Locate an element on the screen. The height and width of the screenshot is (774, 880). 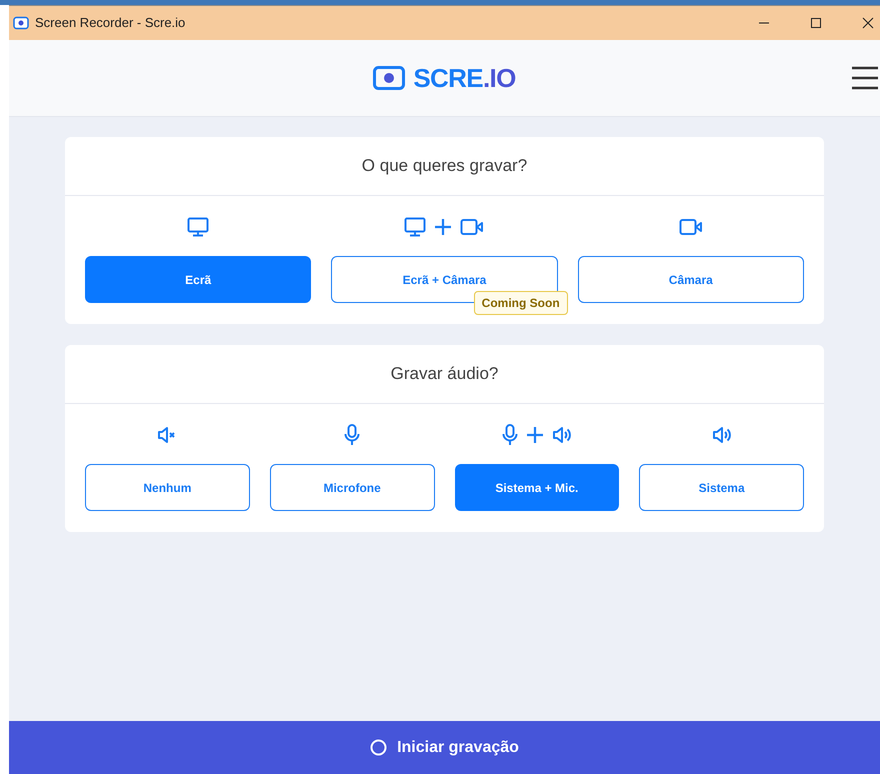
muted-speaker-icon is located at coordinates (167, 435).